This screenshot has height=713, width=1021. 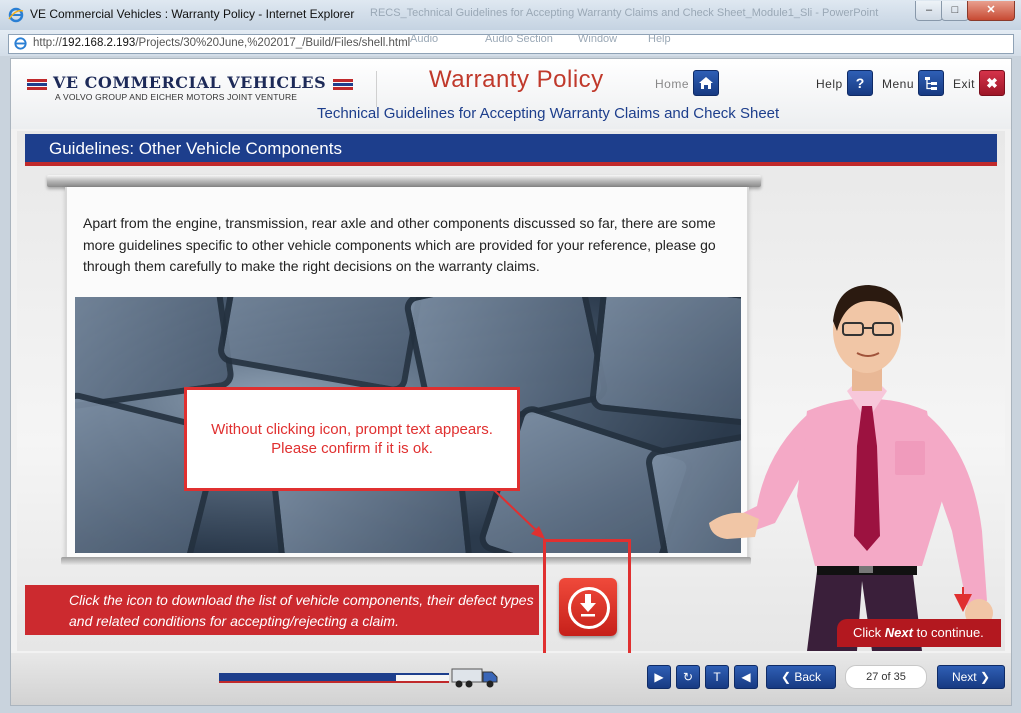 I want to click on menu-tree-icon, so click(x=931, y=83).